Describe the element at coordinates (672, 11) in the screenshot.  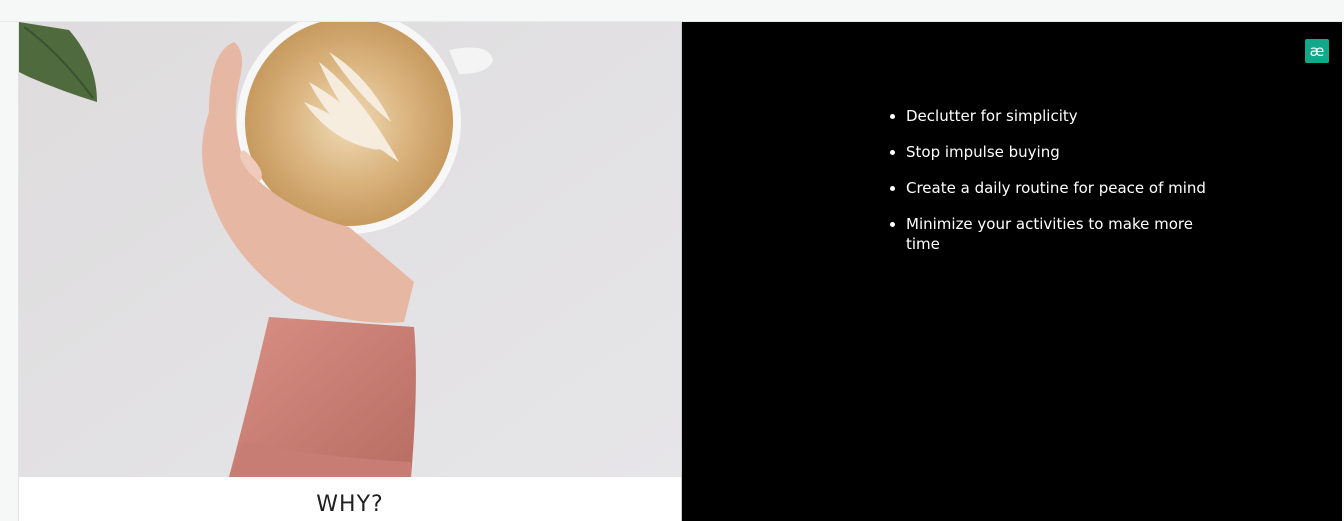
I see `top-toolbar` at that location.